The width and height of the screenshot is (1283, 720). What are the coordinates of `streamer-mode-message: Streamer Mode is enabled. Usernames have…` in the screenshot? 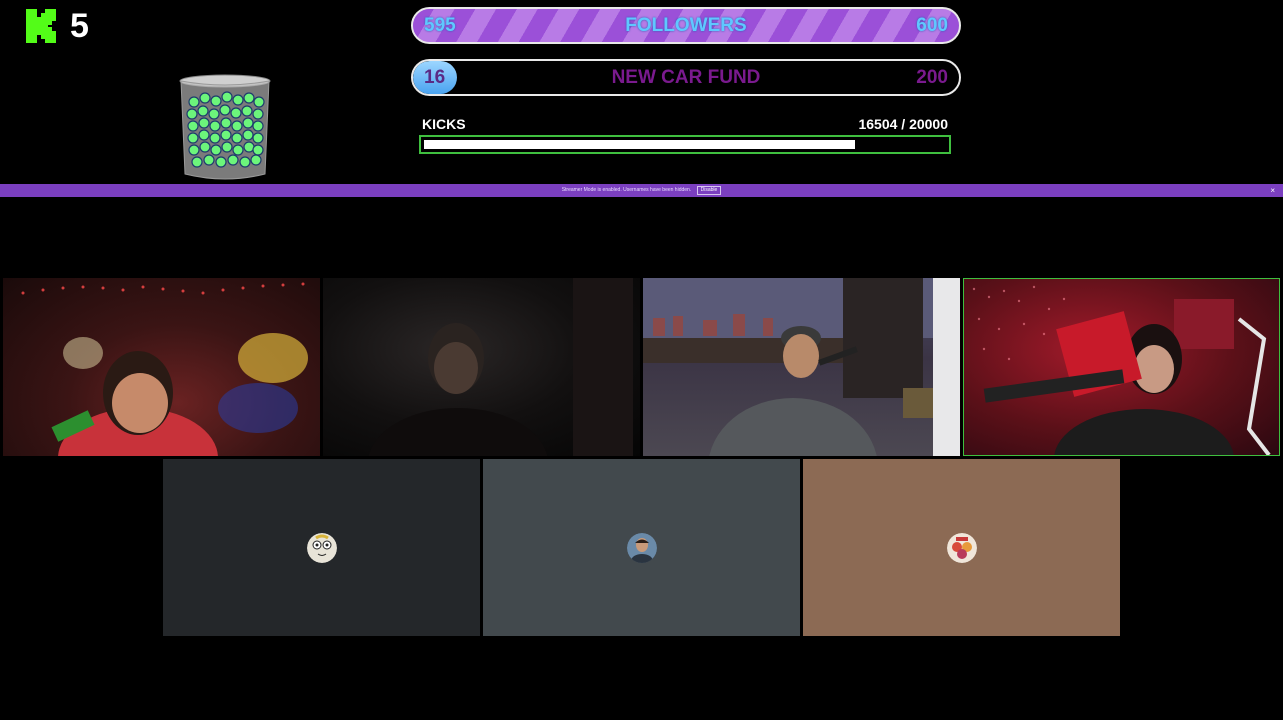 It's located at (626, 190).